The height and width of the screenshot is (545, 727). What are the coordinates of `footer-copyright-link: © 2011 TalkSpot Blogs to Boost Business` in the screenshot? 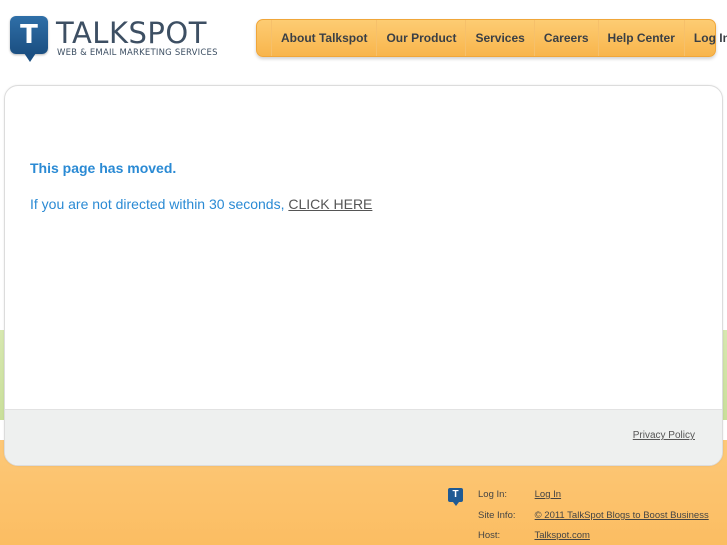 It's located at (622, 515).